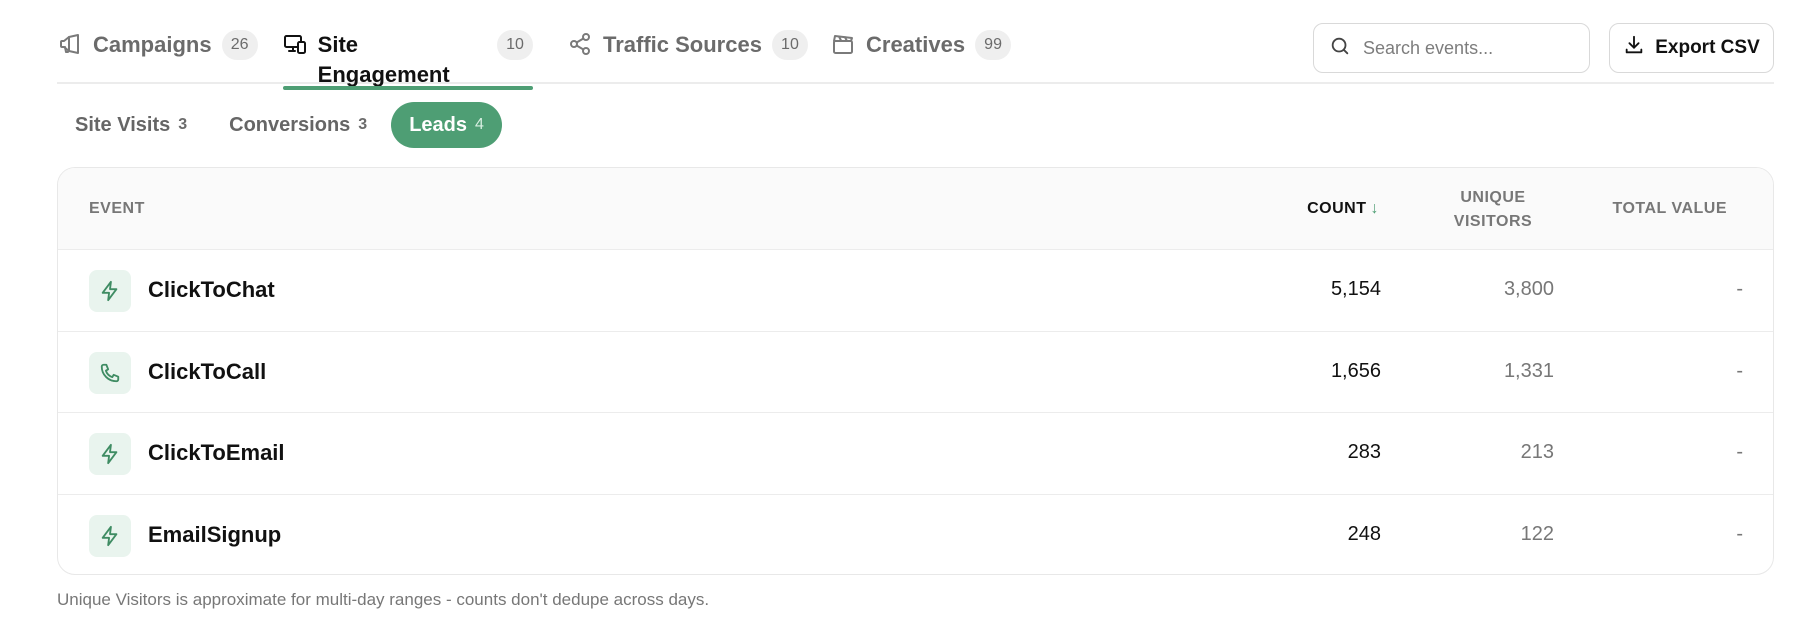 Image resolution: width=1800 pixels, height=630 pixels. What do you see at coordinates (1669, 209) in the screenshot?
I see `column-header-total-value: TOTAL VALUE` at bounding box center [1669, 209].